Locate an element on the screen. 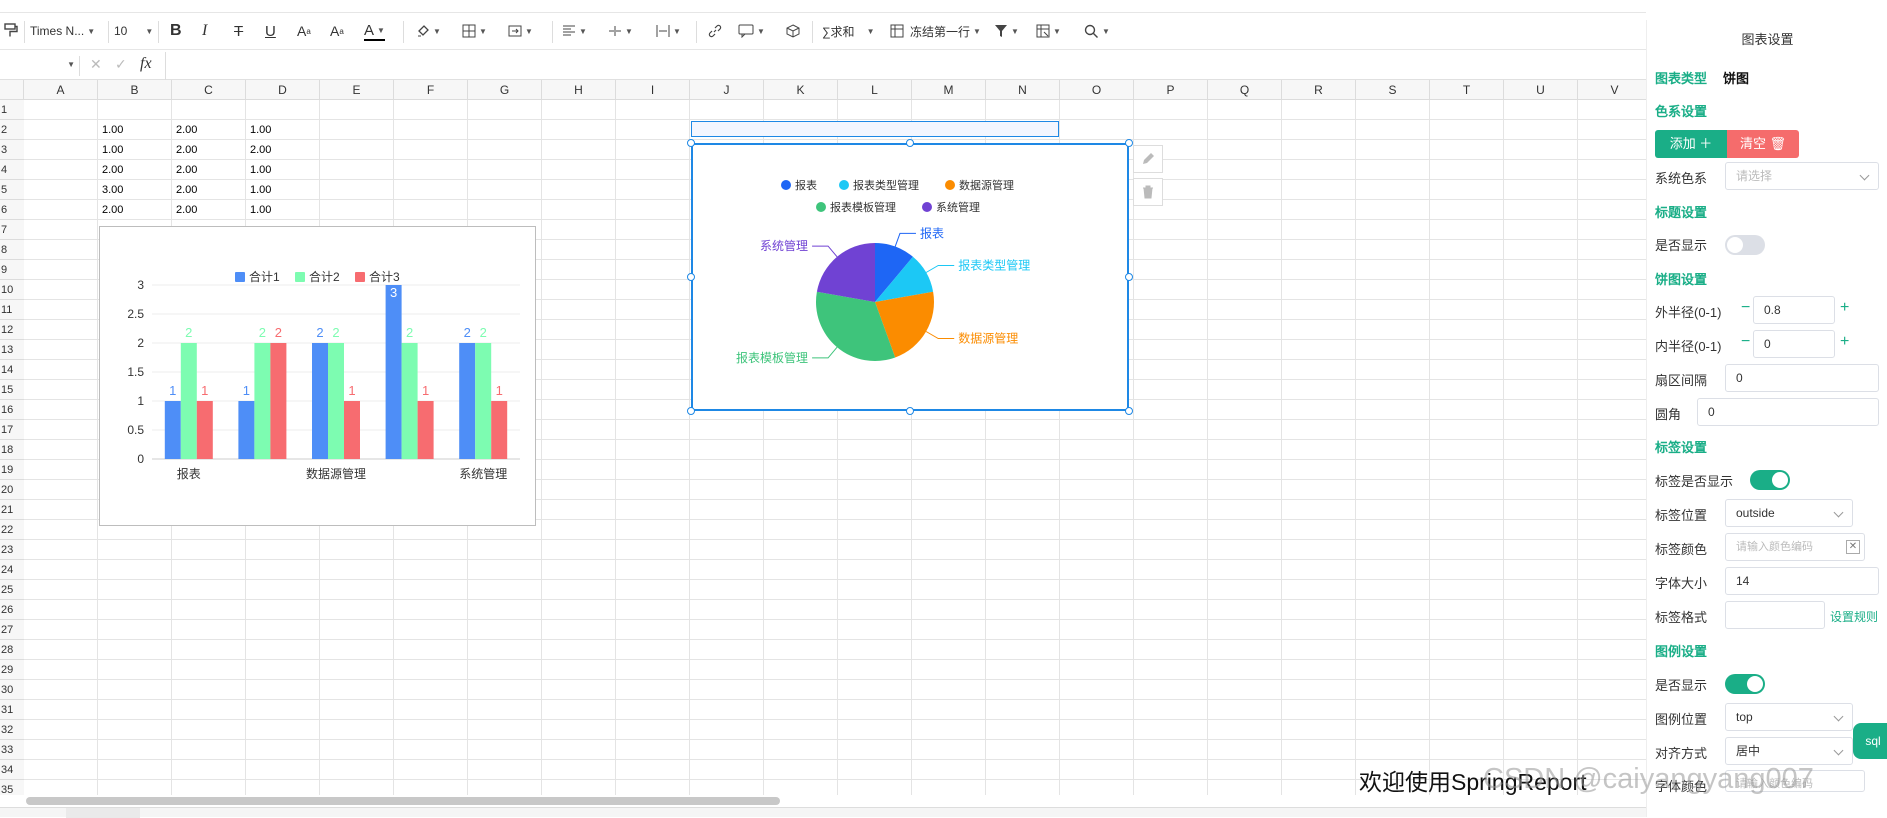 The height and width of the screenshot is (818, 1887). search-icon: ▼ is located at coordinates (1097, 31).